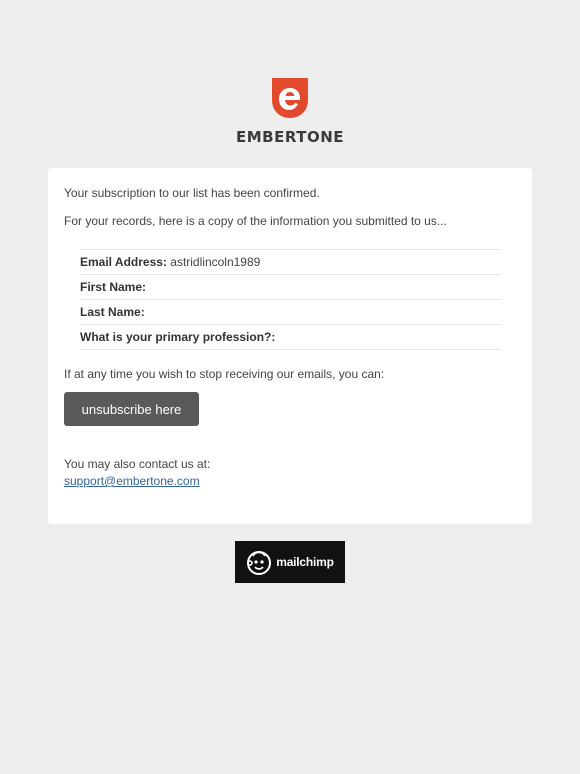  What do you see at coordinates (290, 312) in the screenshot?
I see `field-row-last-name: Last Name:` at bounding box center [290, 312].